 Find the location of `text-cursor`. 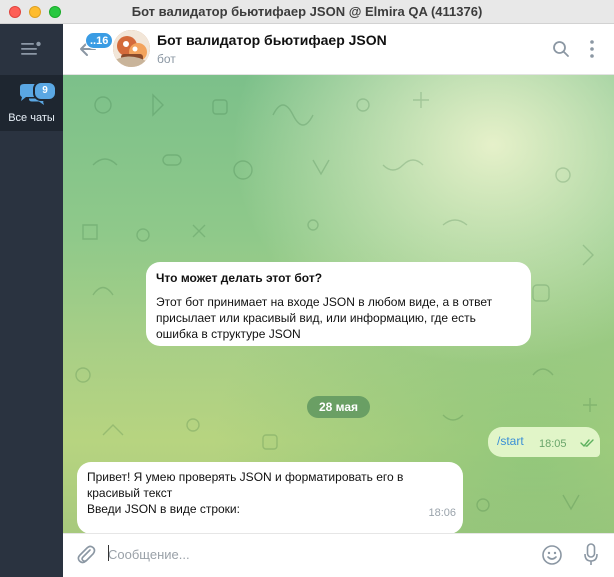

text-cursor is located at coordinates (108, 553).